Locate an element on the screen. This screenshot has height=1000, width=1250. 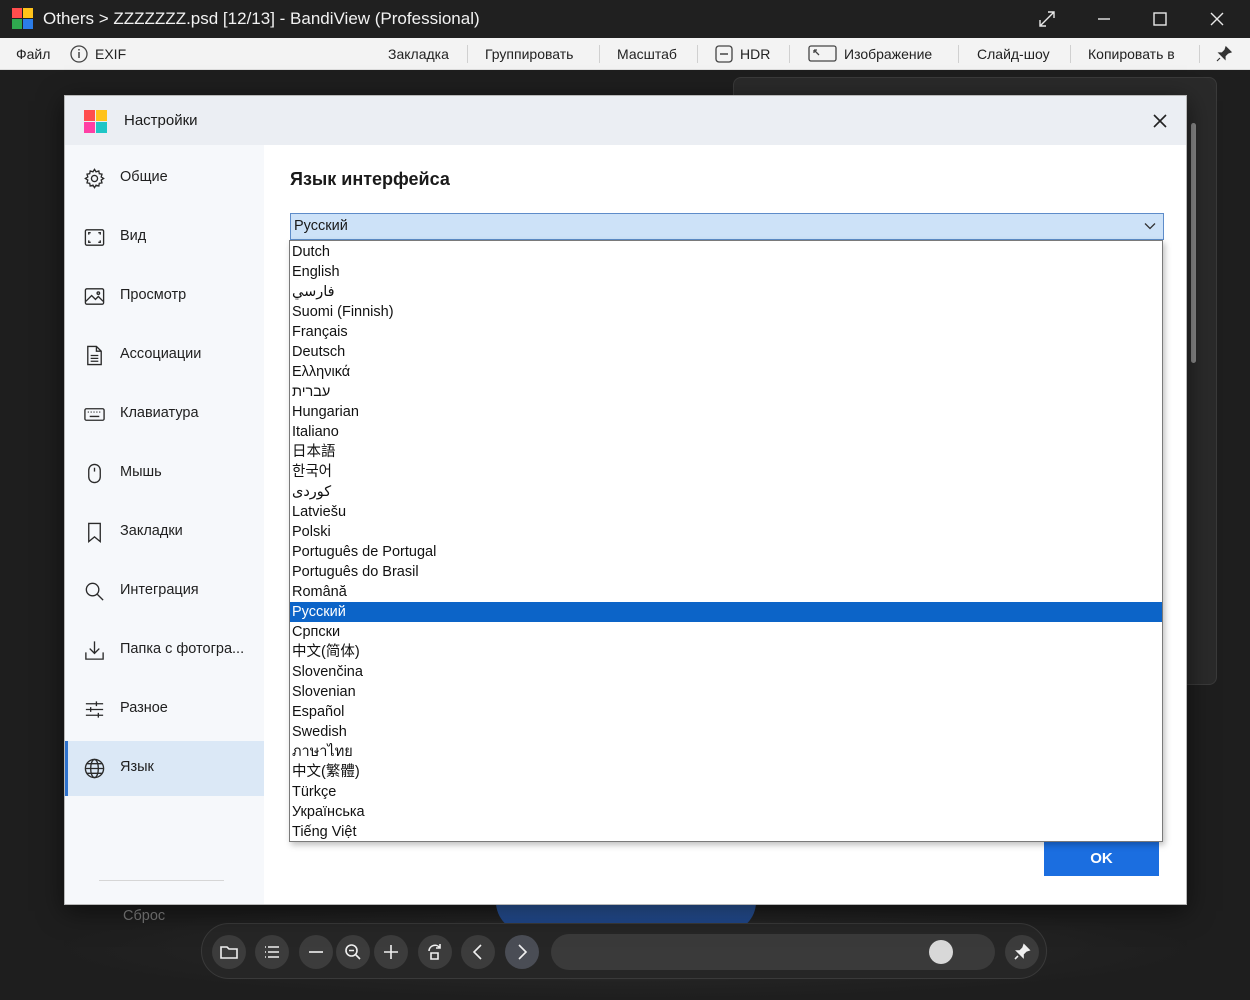
sidebar-item-language: Язык is located at coordinates (164, 768).